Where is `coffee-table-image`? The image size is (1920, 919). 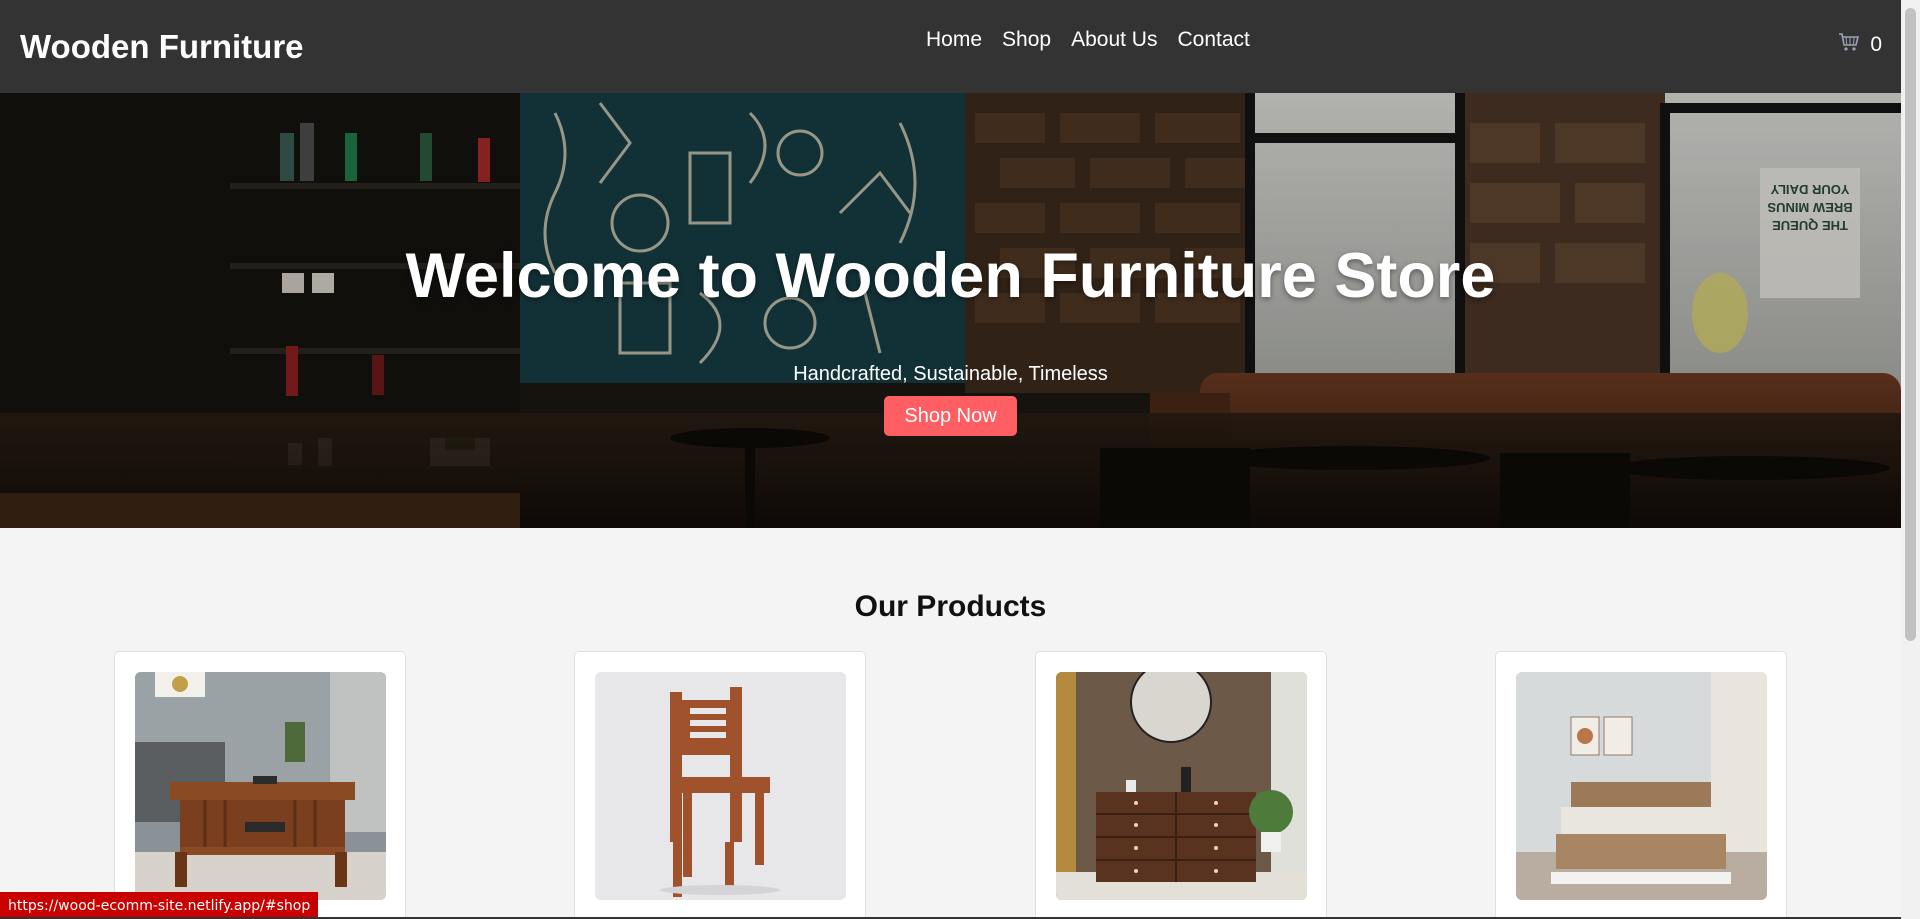
coffee-table-image is located at coordinates (260, 786).